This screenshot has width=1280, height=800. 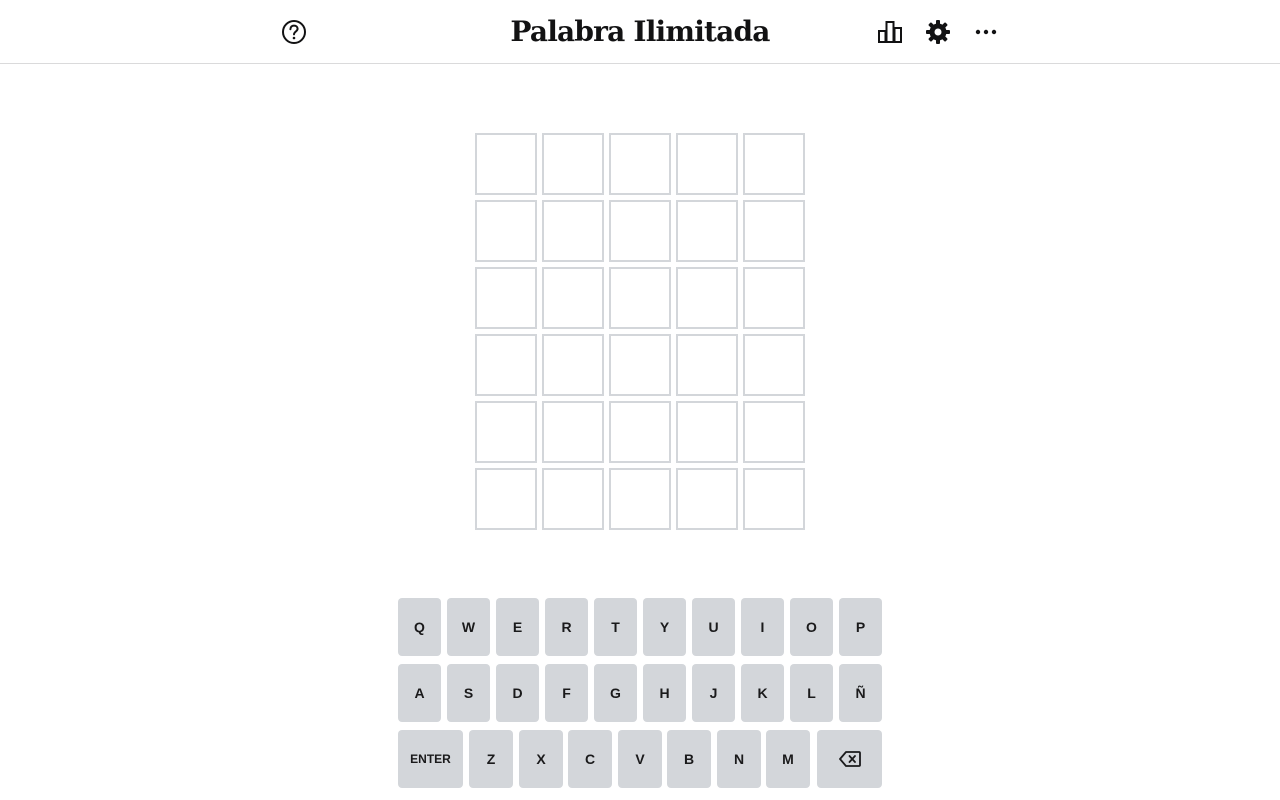 What do you see at coordinates (468, 693) in the screenshot?
I see `key-s: S` at bounding box center [468, 693].